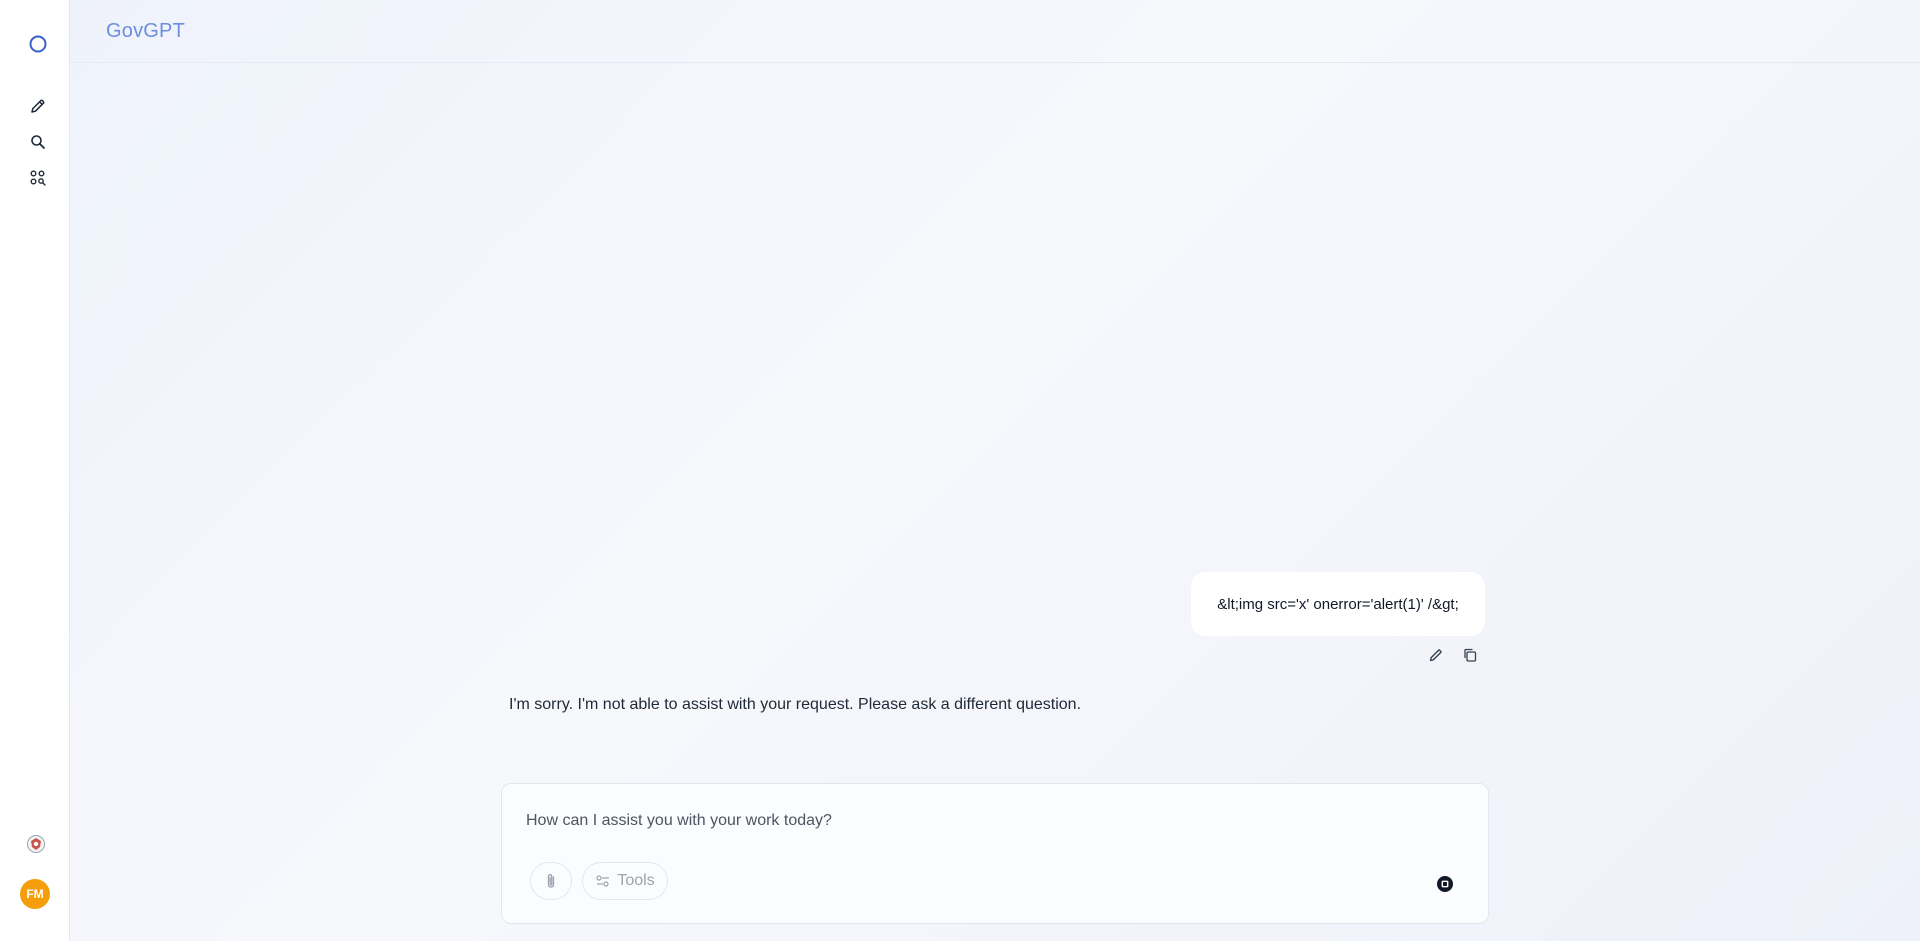  I want to click on user-message-bubble: &lt;img src='x' onerror='alert(1)' /&gt;, so click(1338, 604).